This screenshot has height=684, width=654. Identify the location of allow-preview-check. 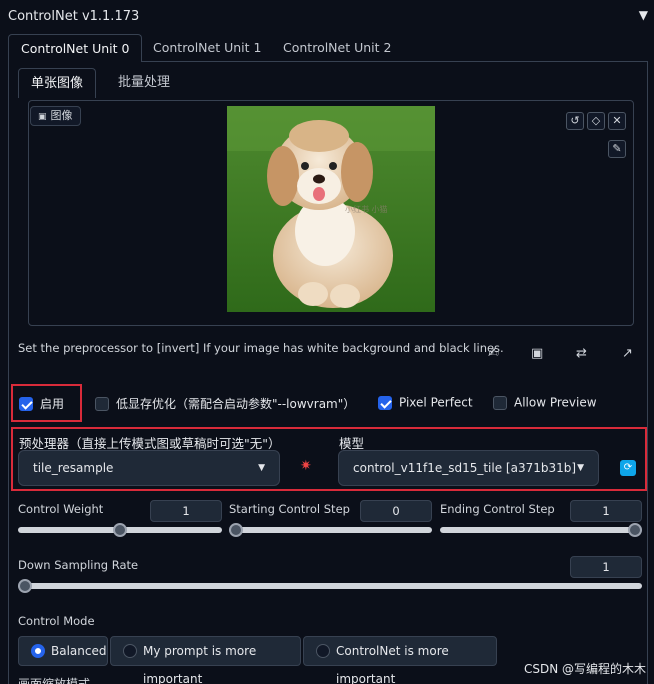
(500, 402).